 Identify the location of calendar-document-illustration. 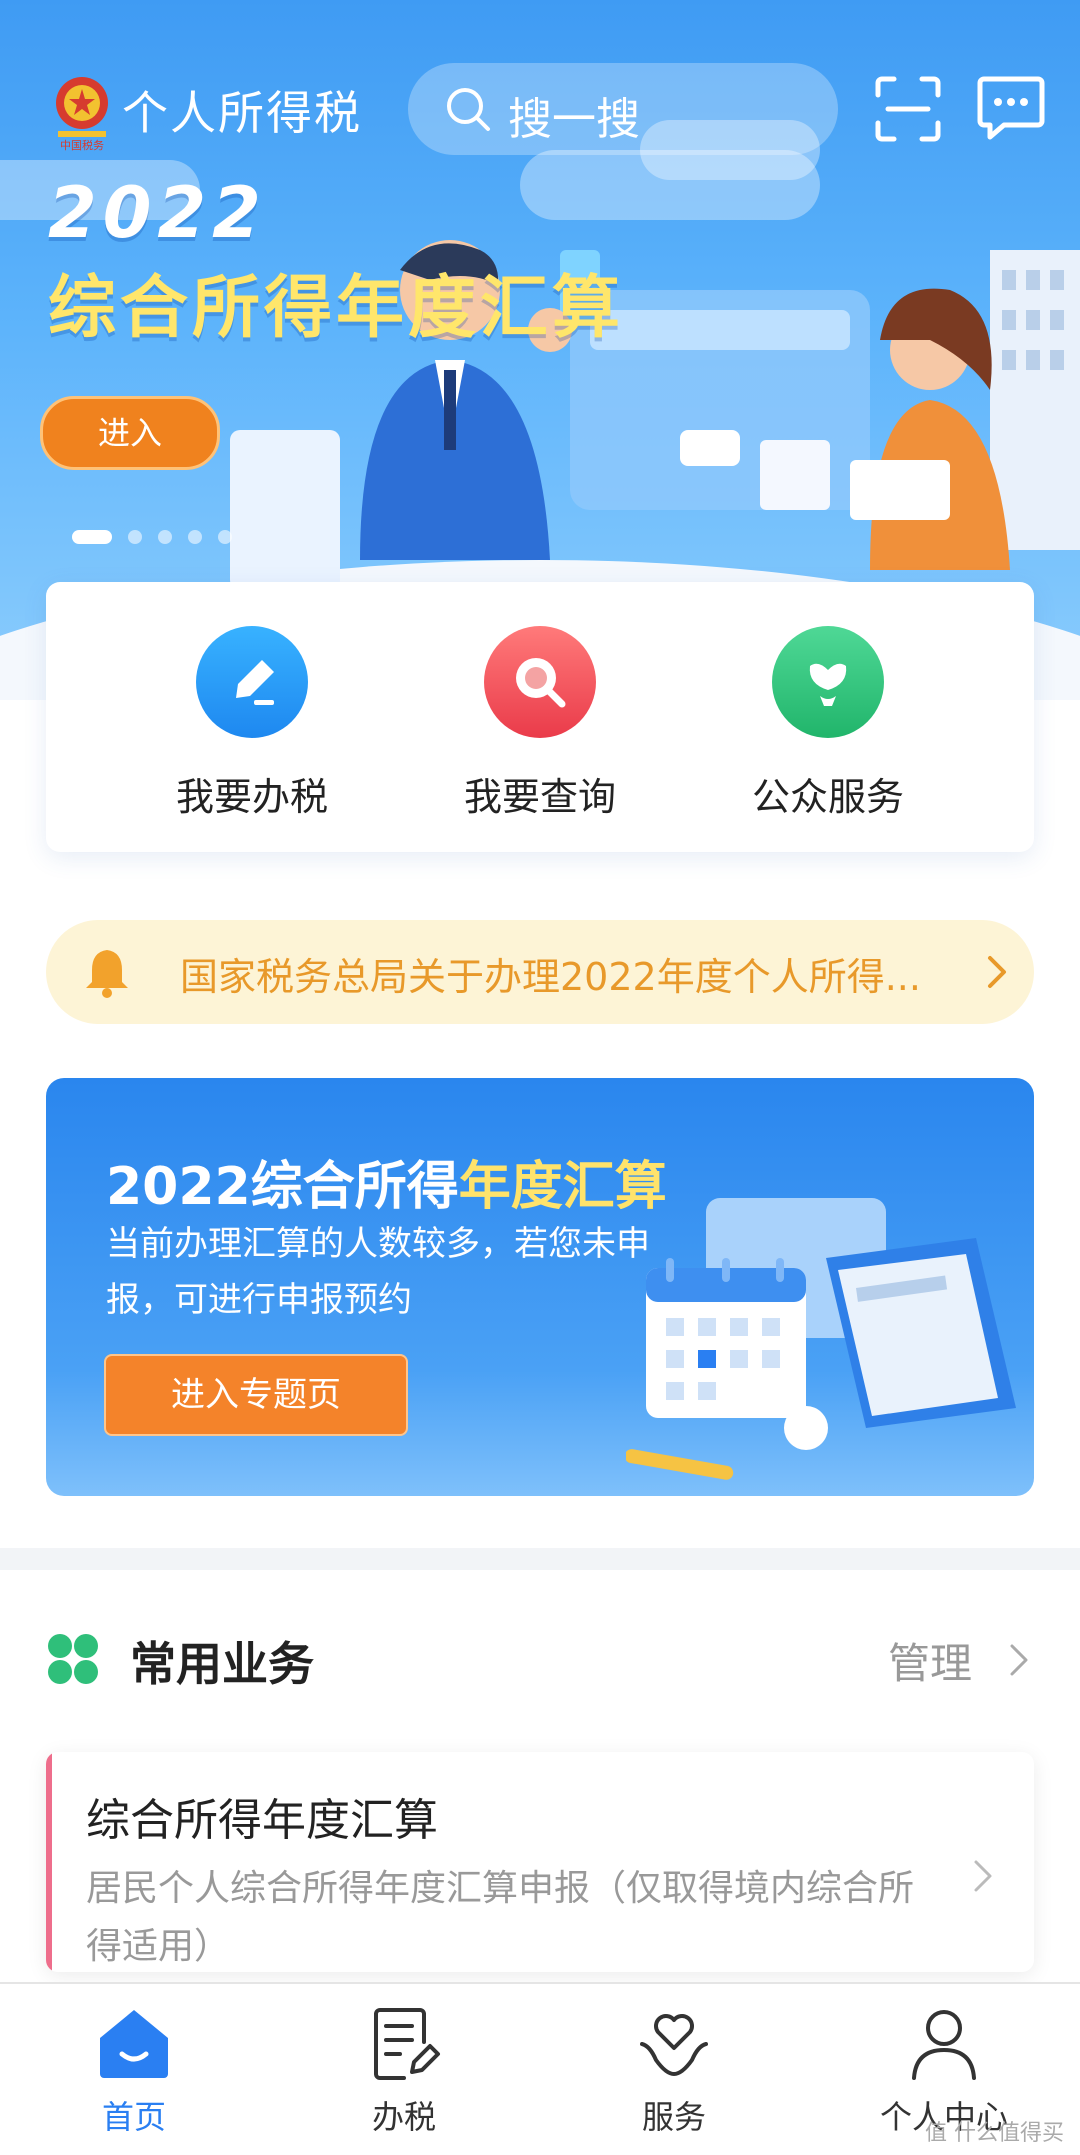
(821, 1339).